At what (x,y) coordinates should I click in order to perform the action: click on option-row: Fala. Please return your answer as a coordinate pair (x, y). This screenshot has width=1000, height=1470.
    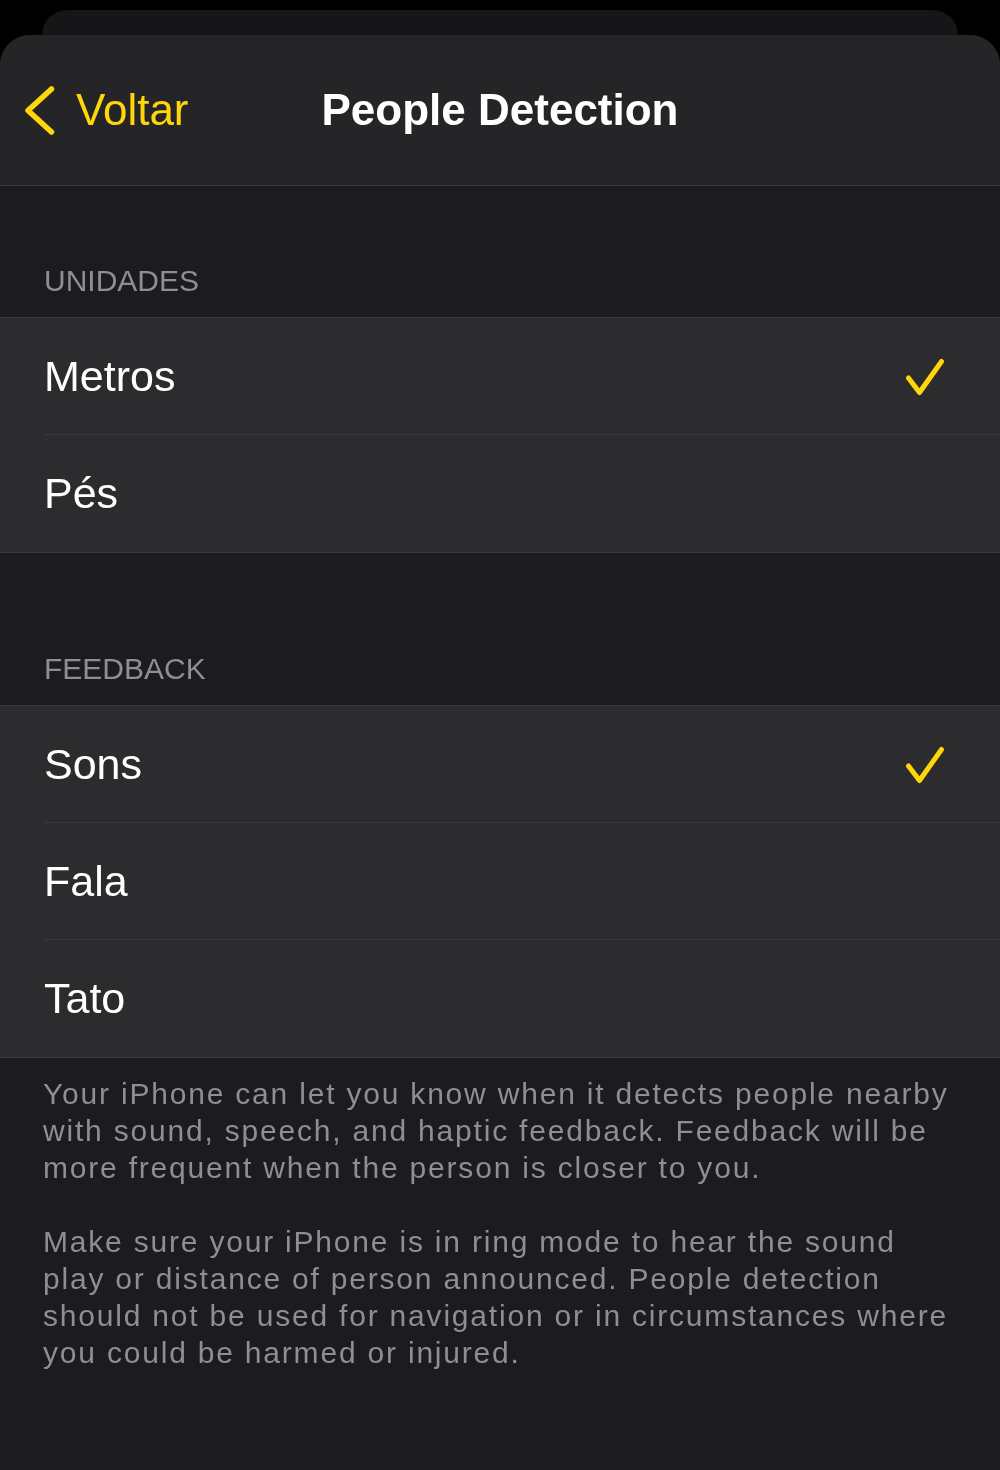
    Looking at the image, I should click on (500, 881).